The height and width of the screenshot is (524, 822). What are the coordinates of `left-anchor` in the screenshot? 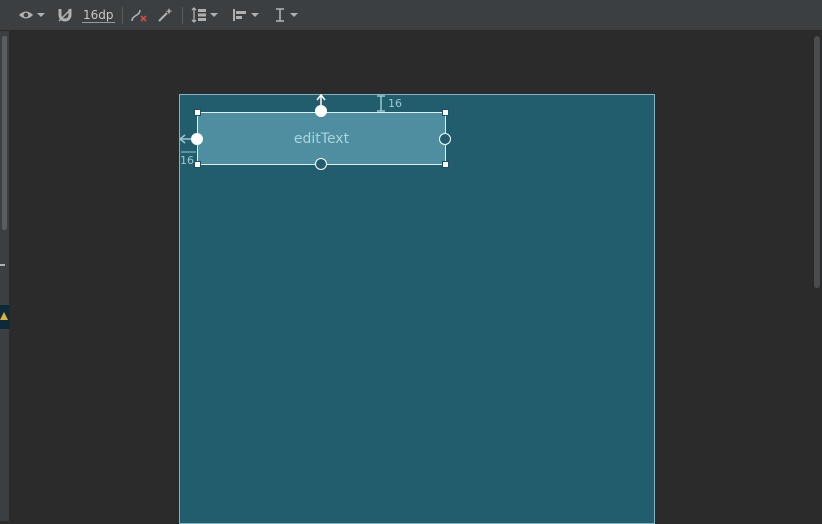 It's located at (197, 139).